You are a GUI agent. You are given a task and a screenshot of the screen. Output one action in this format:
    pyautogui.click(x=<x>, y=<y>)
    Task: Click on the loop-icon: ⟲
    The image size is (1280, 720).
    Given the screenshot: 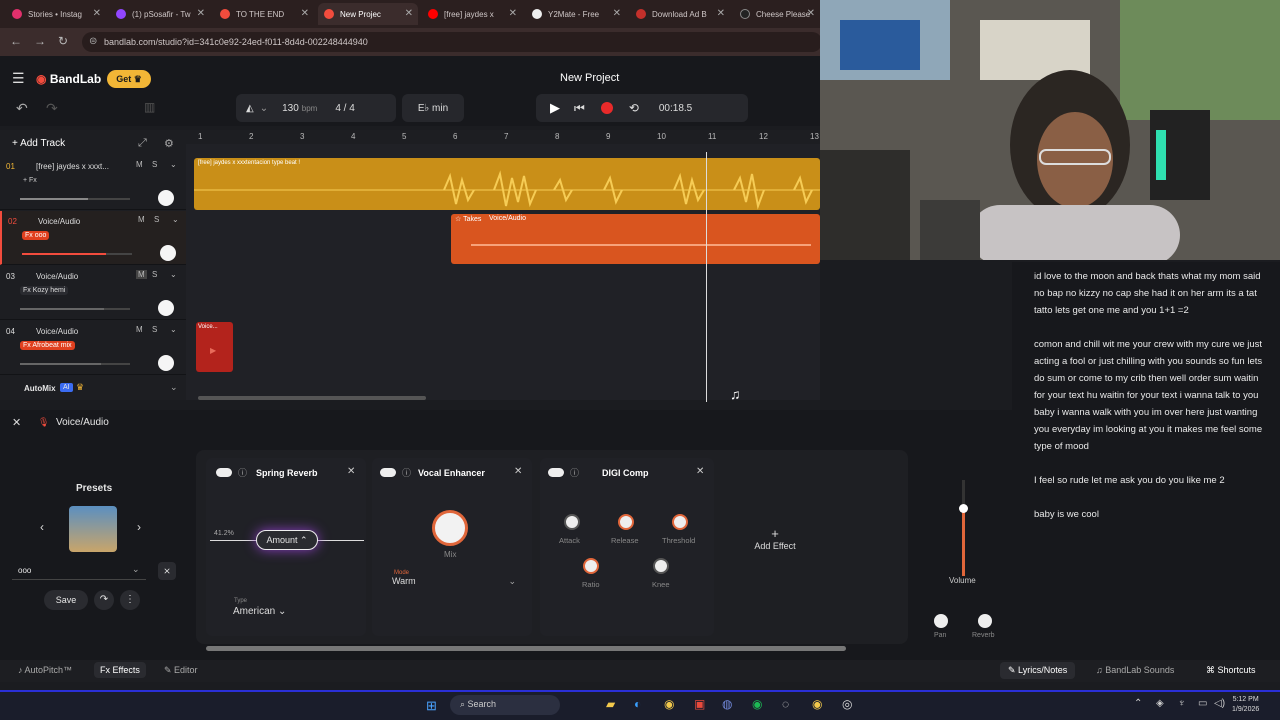 What is the action you would take?
    pyautogui.click(x=634, y=108)
    